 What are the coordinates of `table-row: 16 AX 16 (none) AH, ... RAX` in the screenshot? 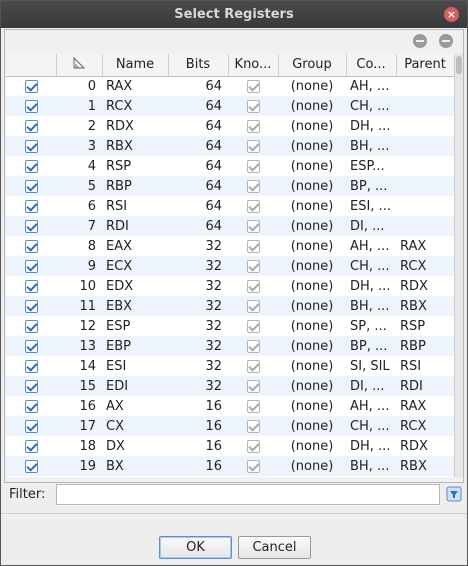 It's located at (230, 406).